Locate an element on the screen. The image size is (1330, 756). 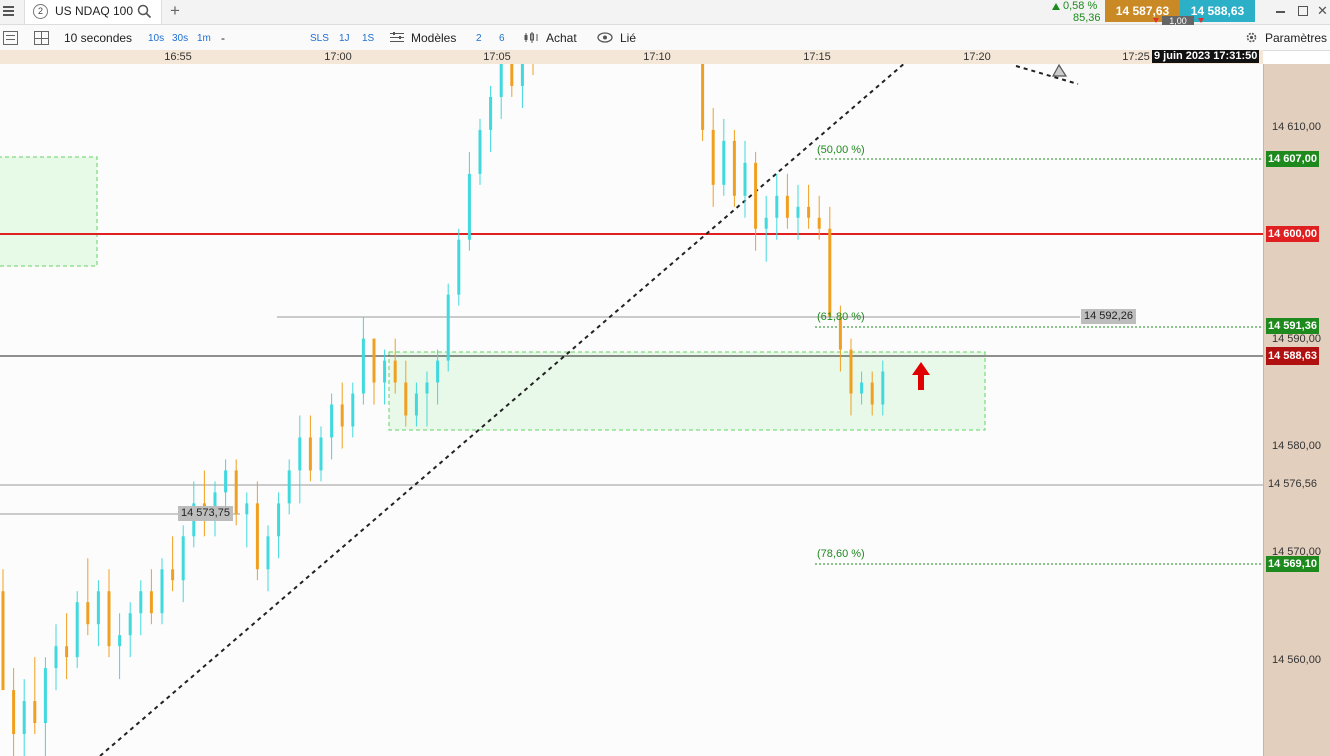
time-tick: 17:10 is located at coordinates (657, 57).